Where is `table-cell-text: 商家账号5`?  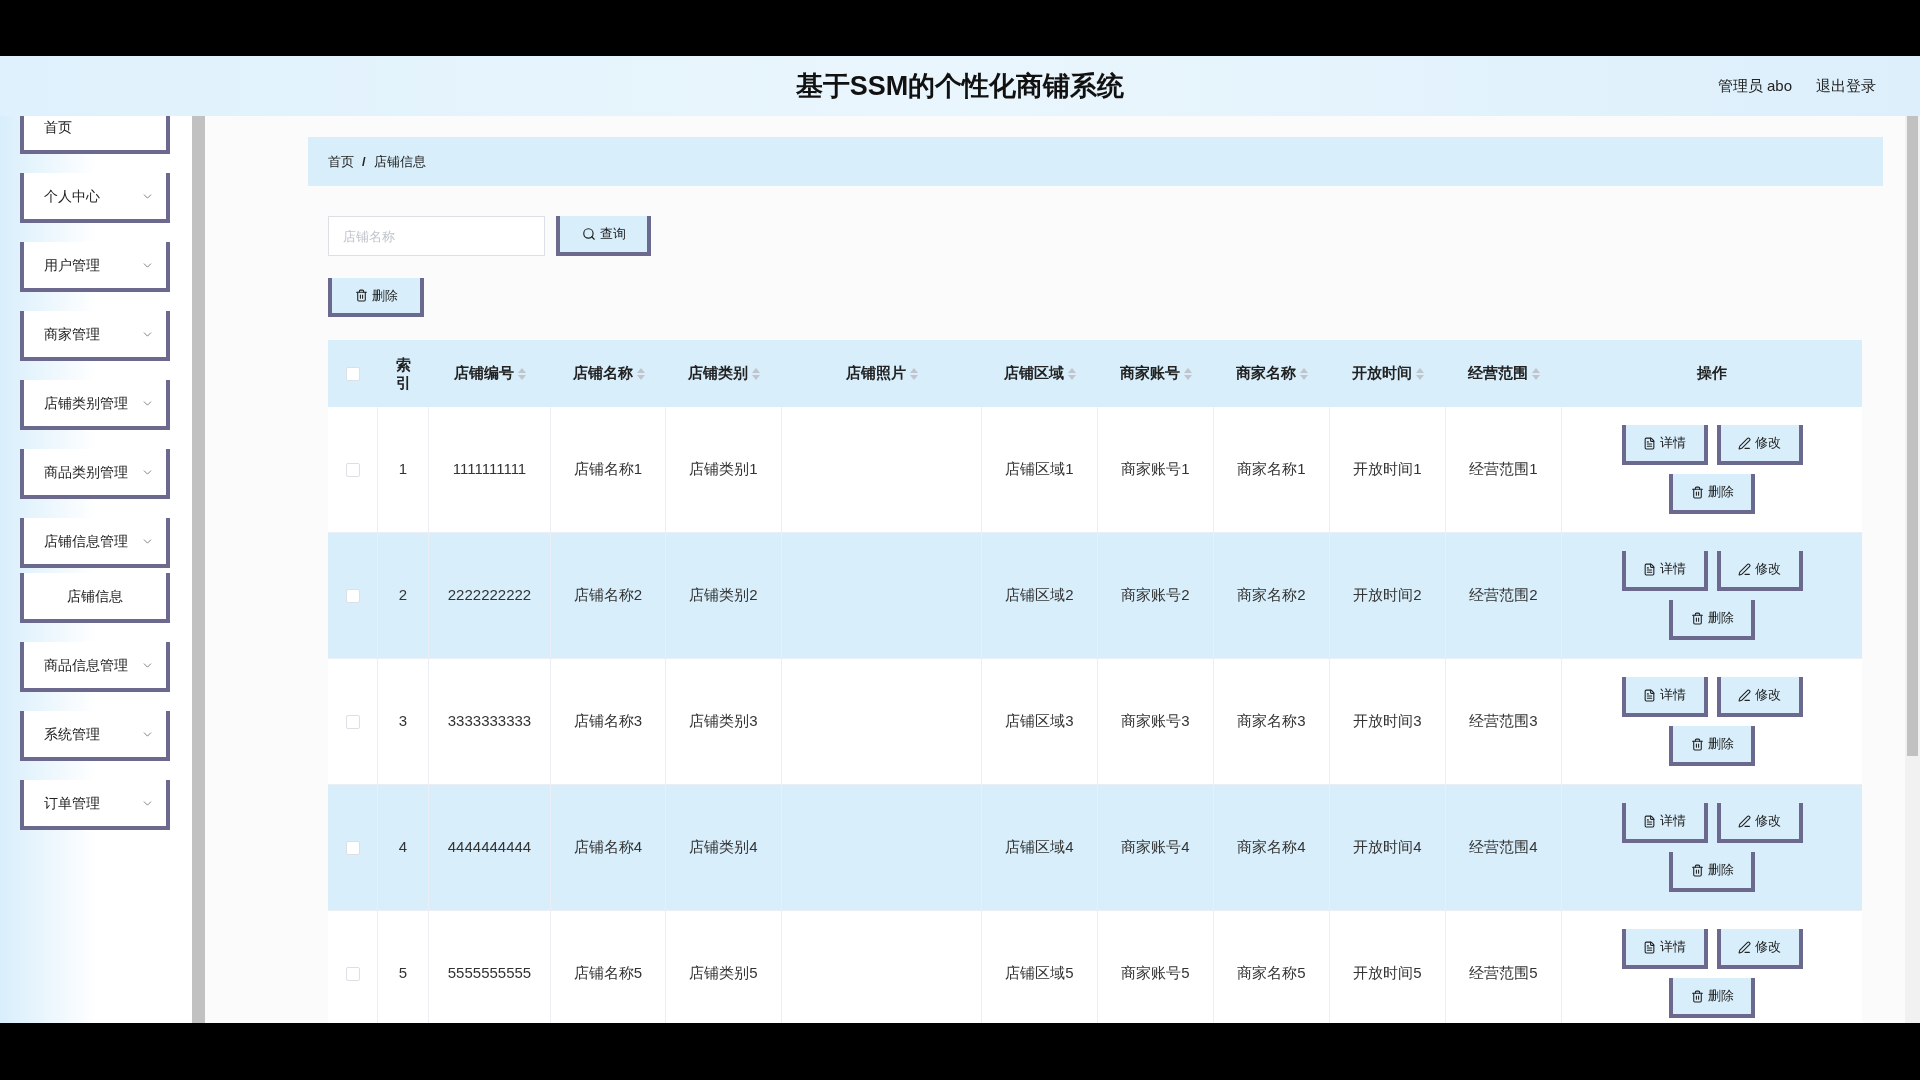 table-cell-text: 商家账号5 is located at coordinates (1155, 973).